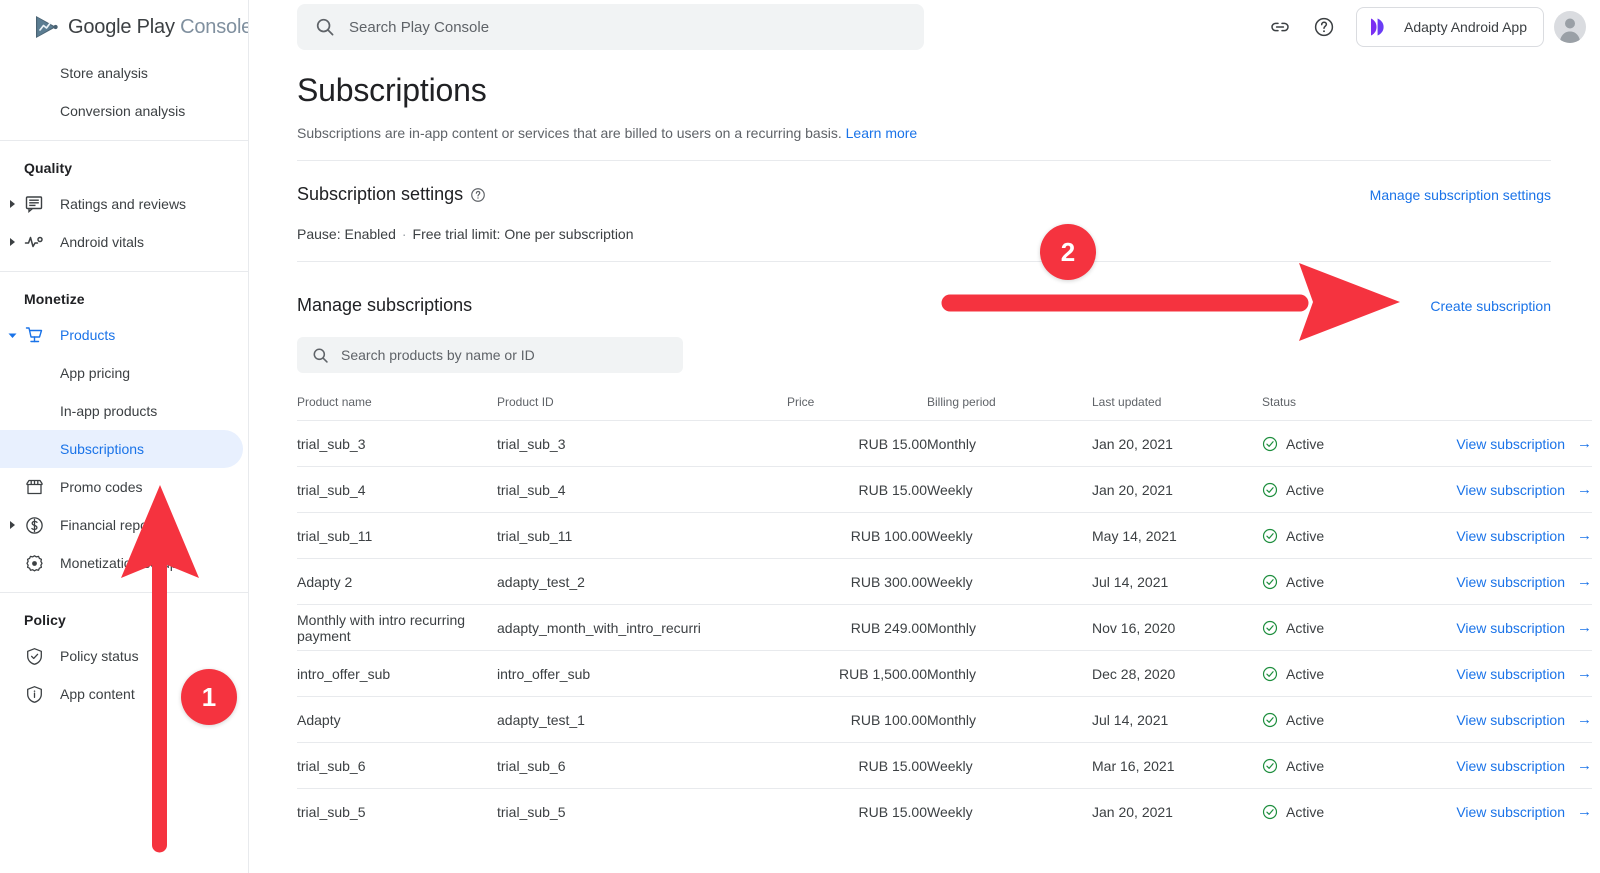 This screenshot has width=1600, height=873. Describe the element at coordinates (397, 535) in the screenshot. I see `cell-product-name: trial_sub_11` at that location.